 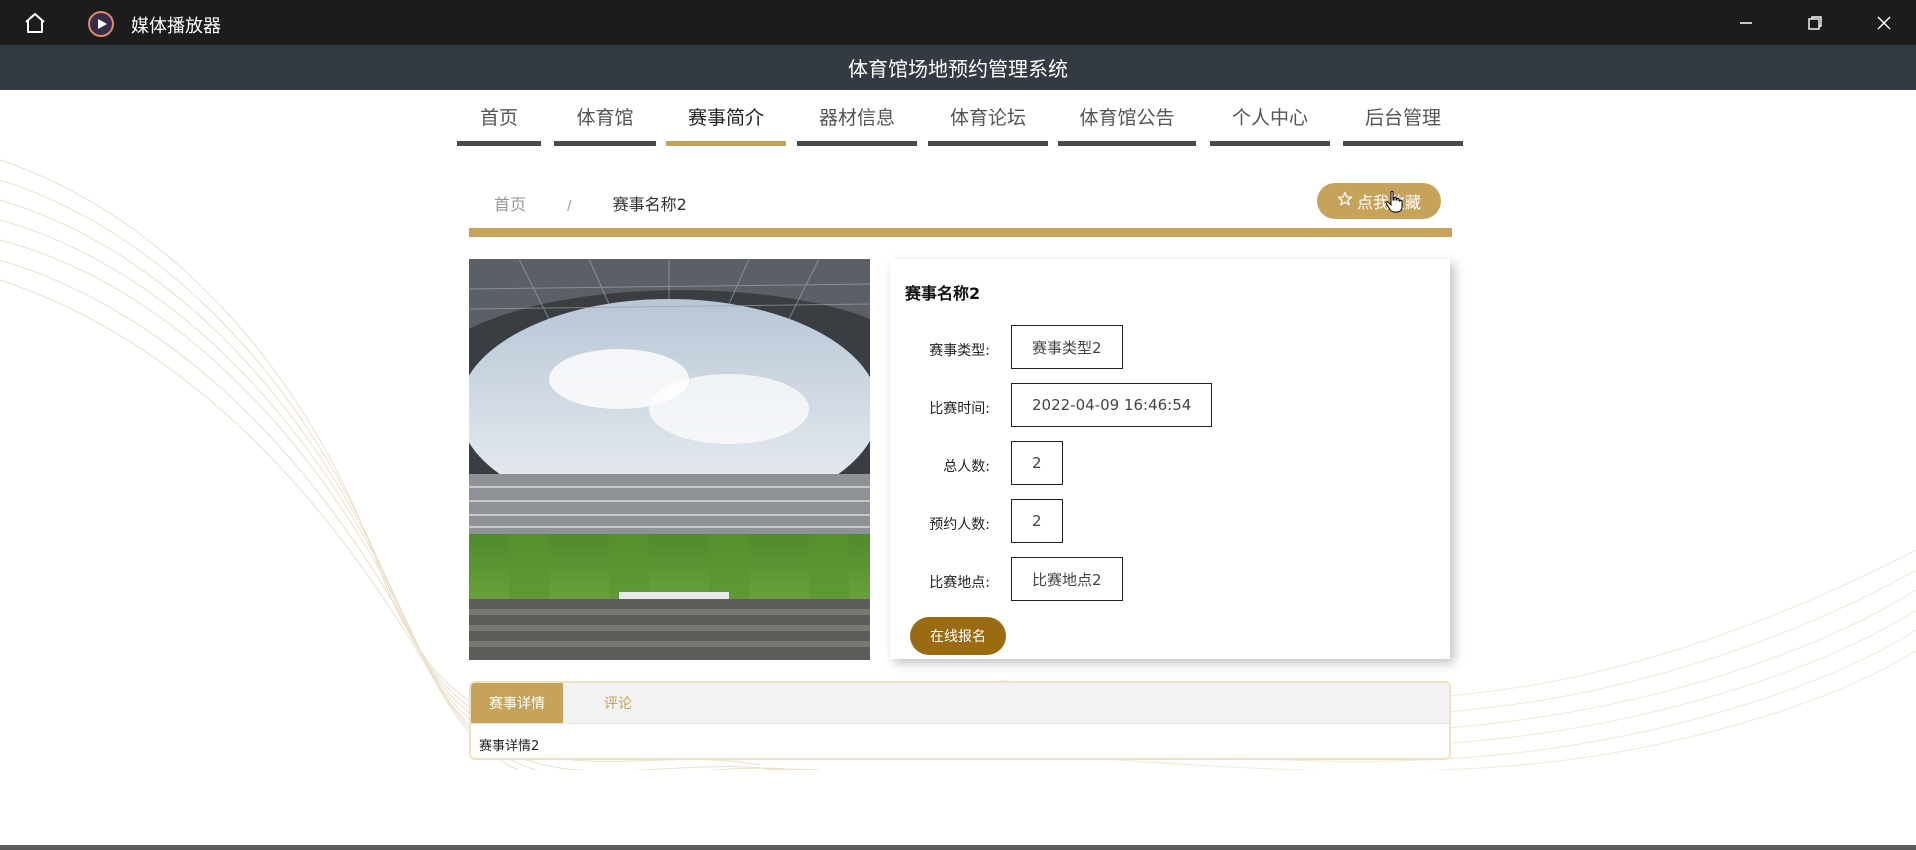 I want to click on tab-content: 赛事详情2, so click(x=509, y=746).